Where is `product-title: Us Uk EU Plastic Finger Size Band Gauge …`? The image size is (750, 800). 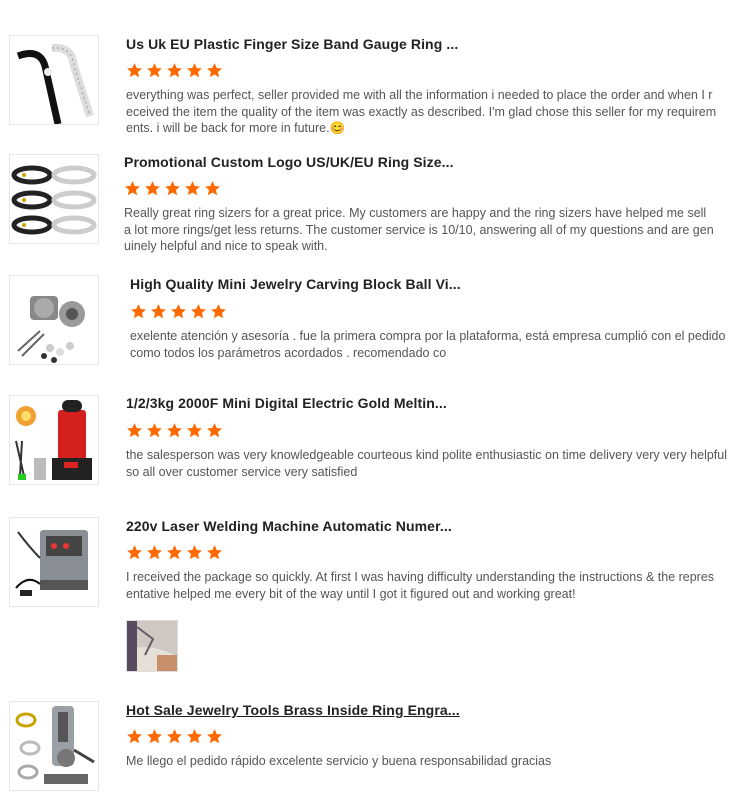 product-title: Us Uk EU Plastic Finger Size Band Gauge … is located at coordinates (292, 44).